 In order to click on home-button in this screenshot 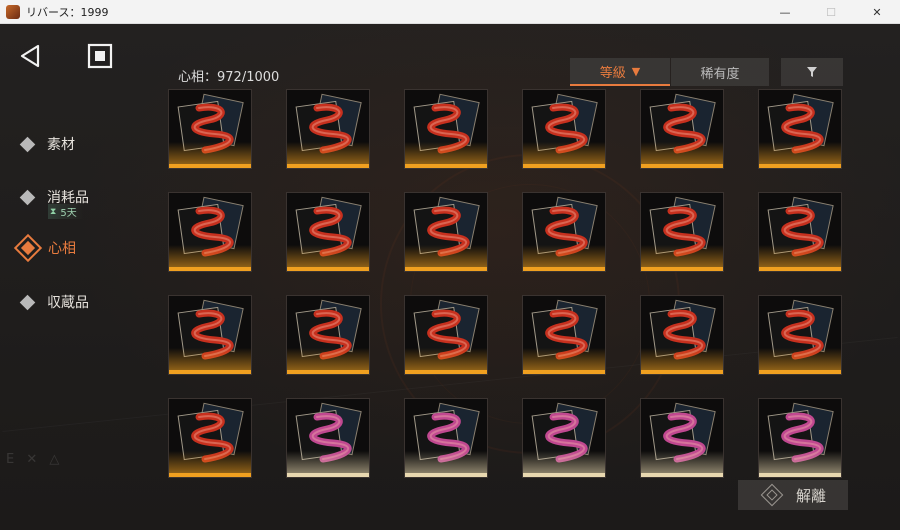, I will do `click(100, 56)`.